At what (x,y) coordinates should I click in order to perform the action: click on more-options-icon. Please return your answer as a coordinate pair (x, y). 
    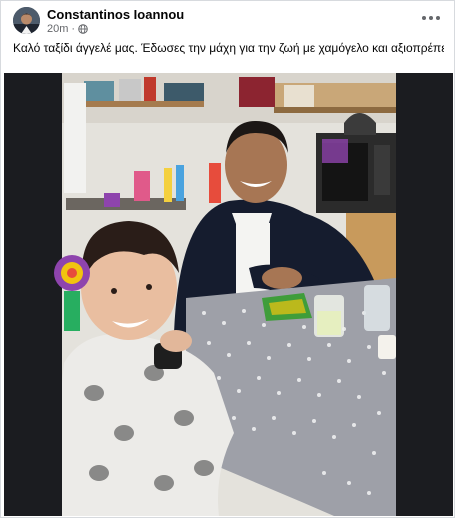
    Looking at the image, I should click on (431, 18).